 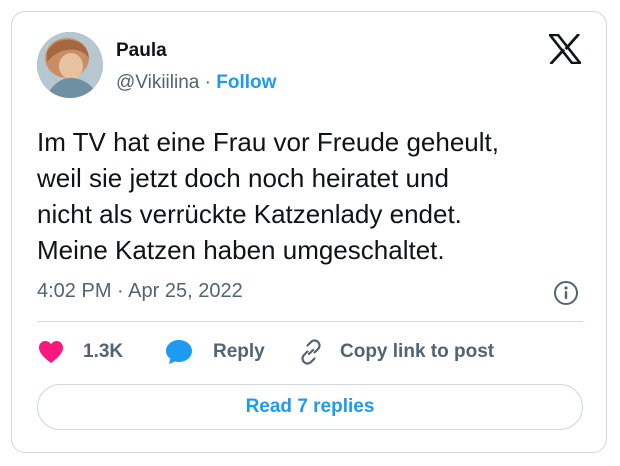 What do you see at coordinates (246, 82) in the screenshot?
I see `follow-button: Follow` at bounding box center [246, 82].